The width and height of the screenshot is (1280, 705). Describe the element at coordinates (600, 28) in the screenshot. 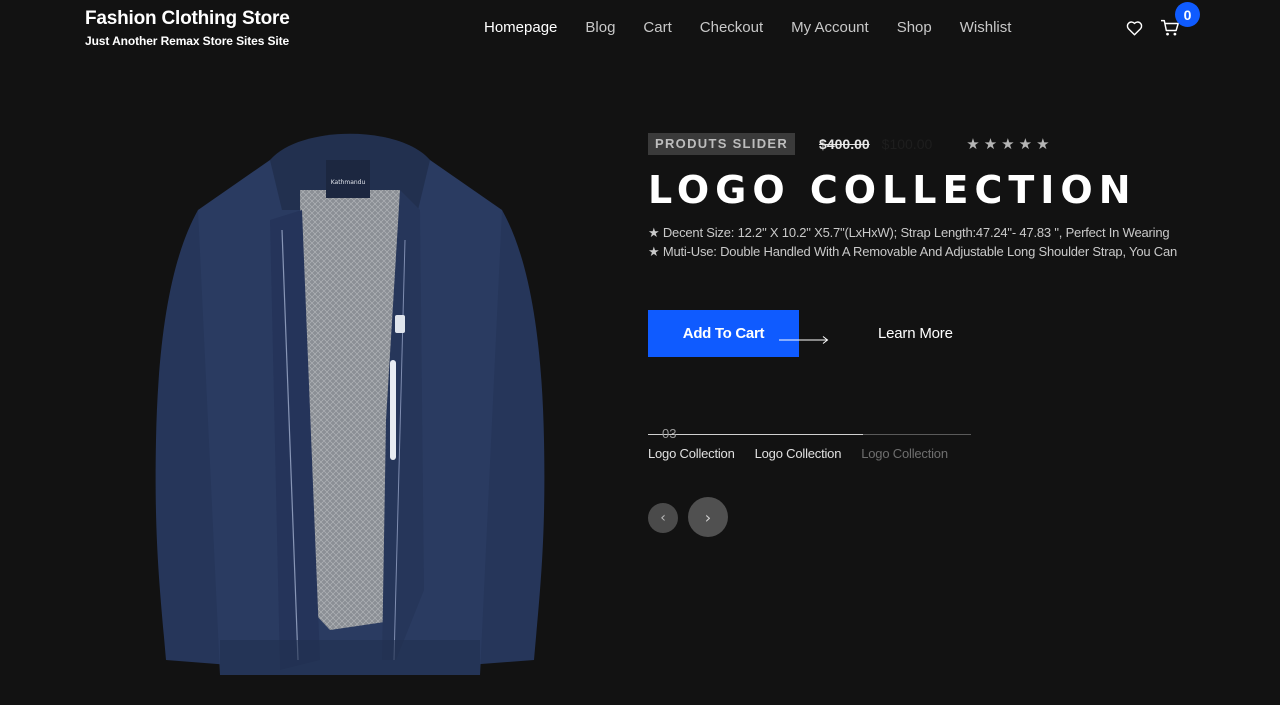

I see `nav-item-blog: Blog` at that location.